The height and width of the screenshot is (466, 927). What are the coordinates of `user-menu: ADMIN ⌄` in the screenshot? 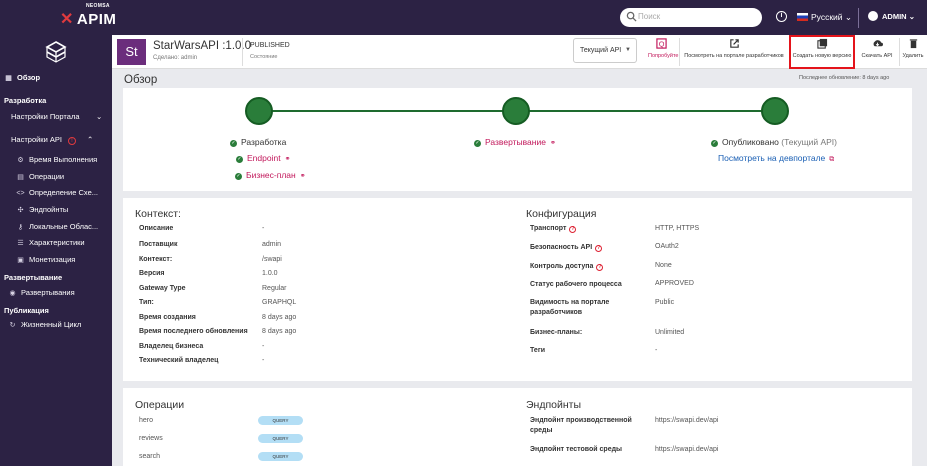 It's located at (891, 16).